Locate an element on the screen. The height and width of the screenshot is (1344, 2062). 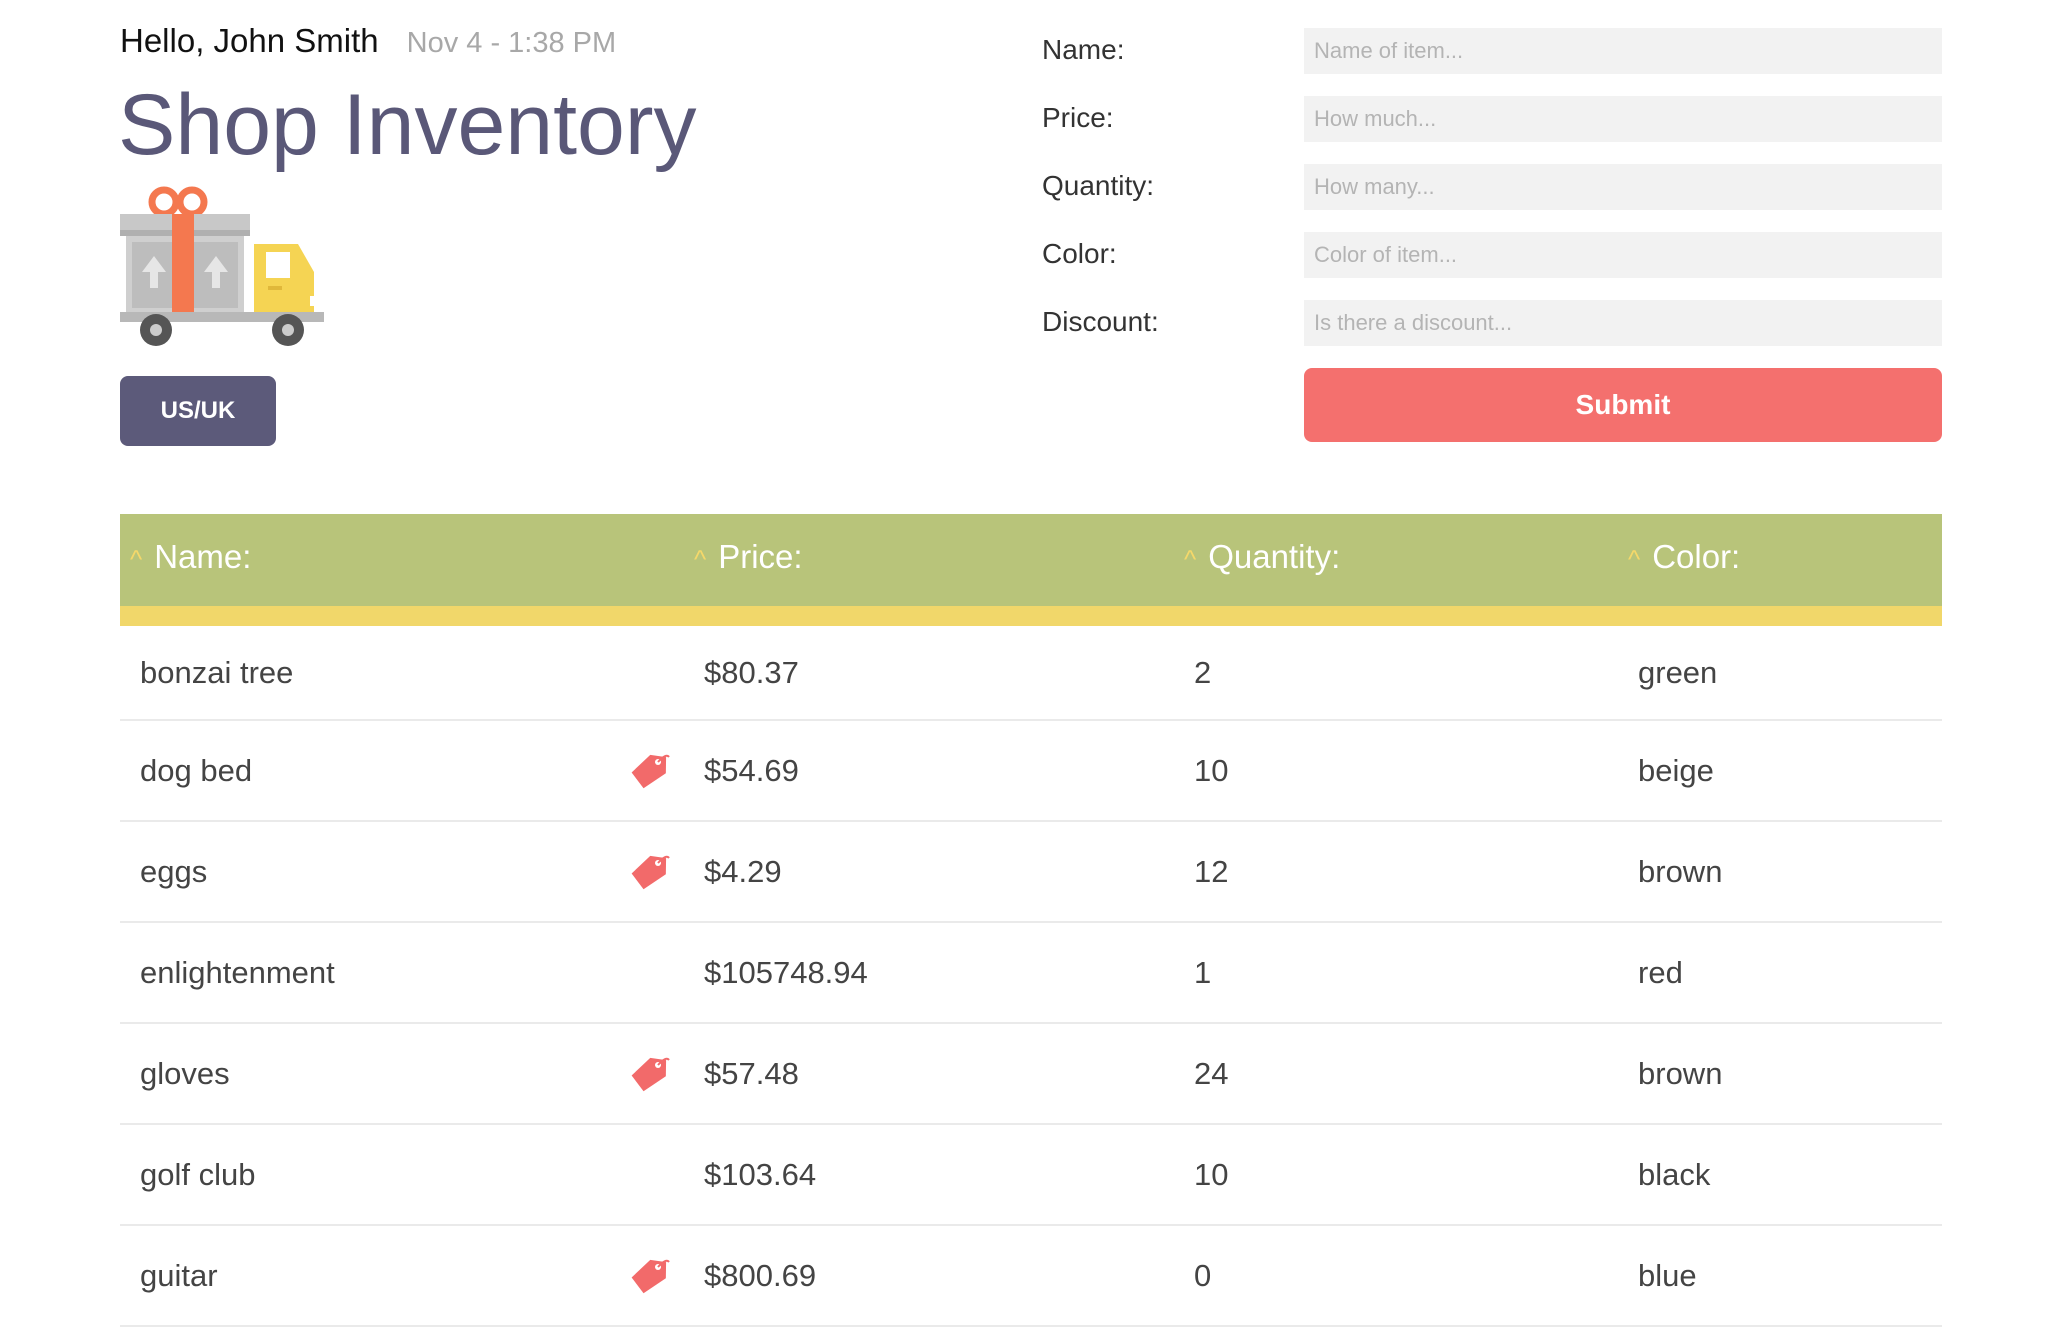
form-row-color: Color: is located at coordinates (1492, 255).